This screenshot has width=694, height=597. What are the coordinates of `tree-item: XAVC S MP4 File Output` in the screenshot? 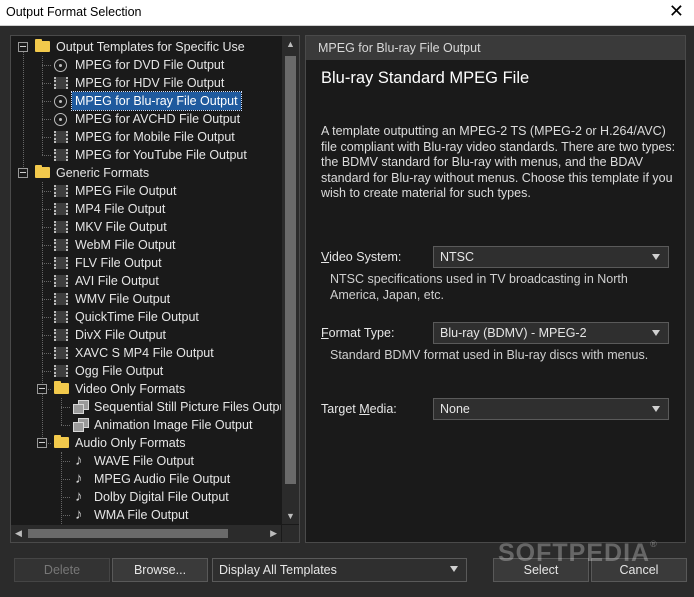 It's located at (146, 353).